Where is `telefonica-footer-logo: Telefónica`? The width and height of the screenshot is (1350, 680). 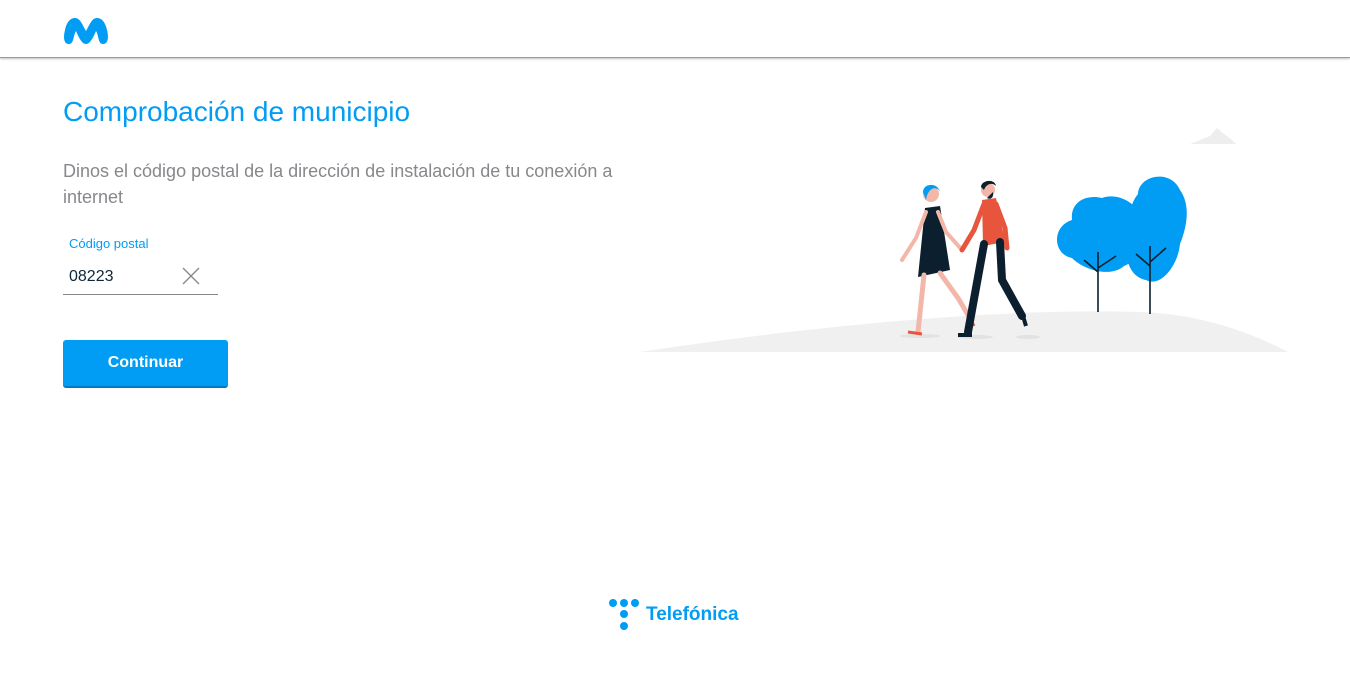
telefonica-footer-logo: Telefónica is located at coordinates (673, 615).